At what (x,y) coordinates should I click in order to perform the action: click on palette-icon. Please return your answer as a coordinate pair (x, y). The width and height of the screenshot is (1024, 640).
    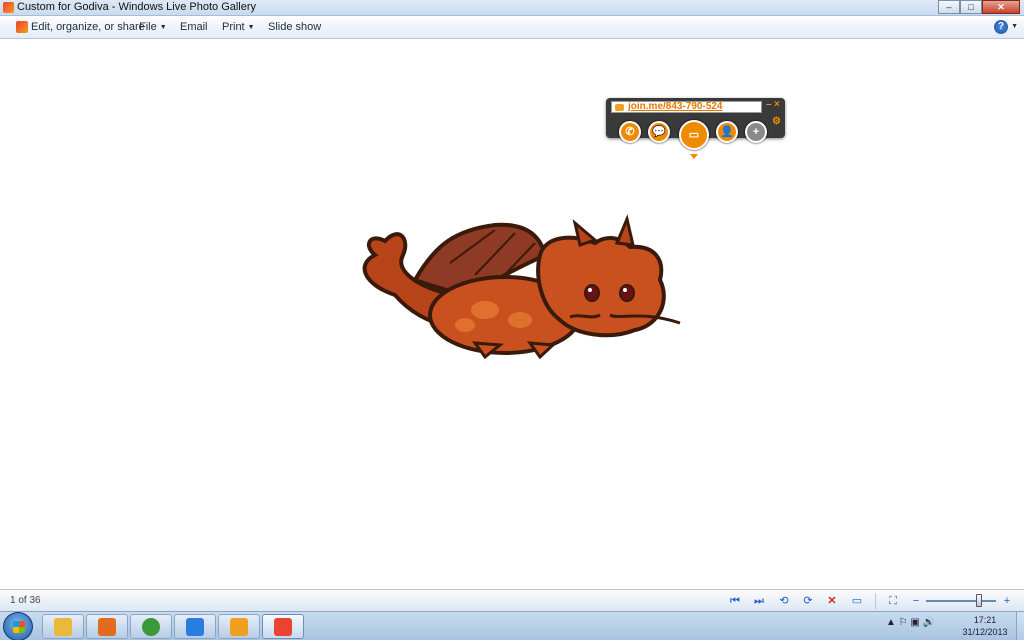
    Looking at the image, I should click on (195, 627).